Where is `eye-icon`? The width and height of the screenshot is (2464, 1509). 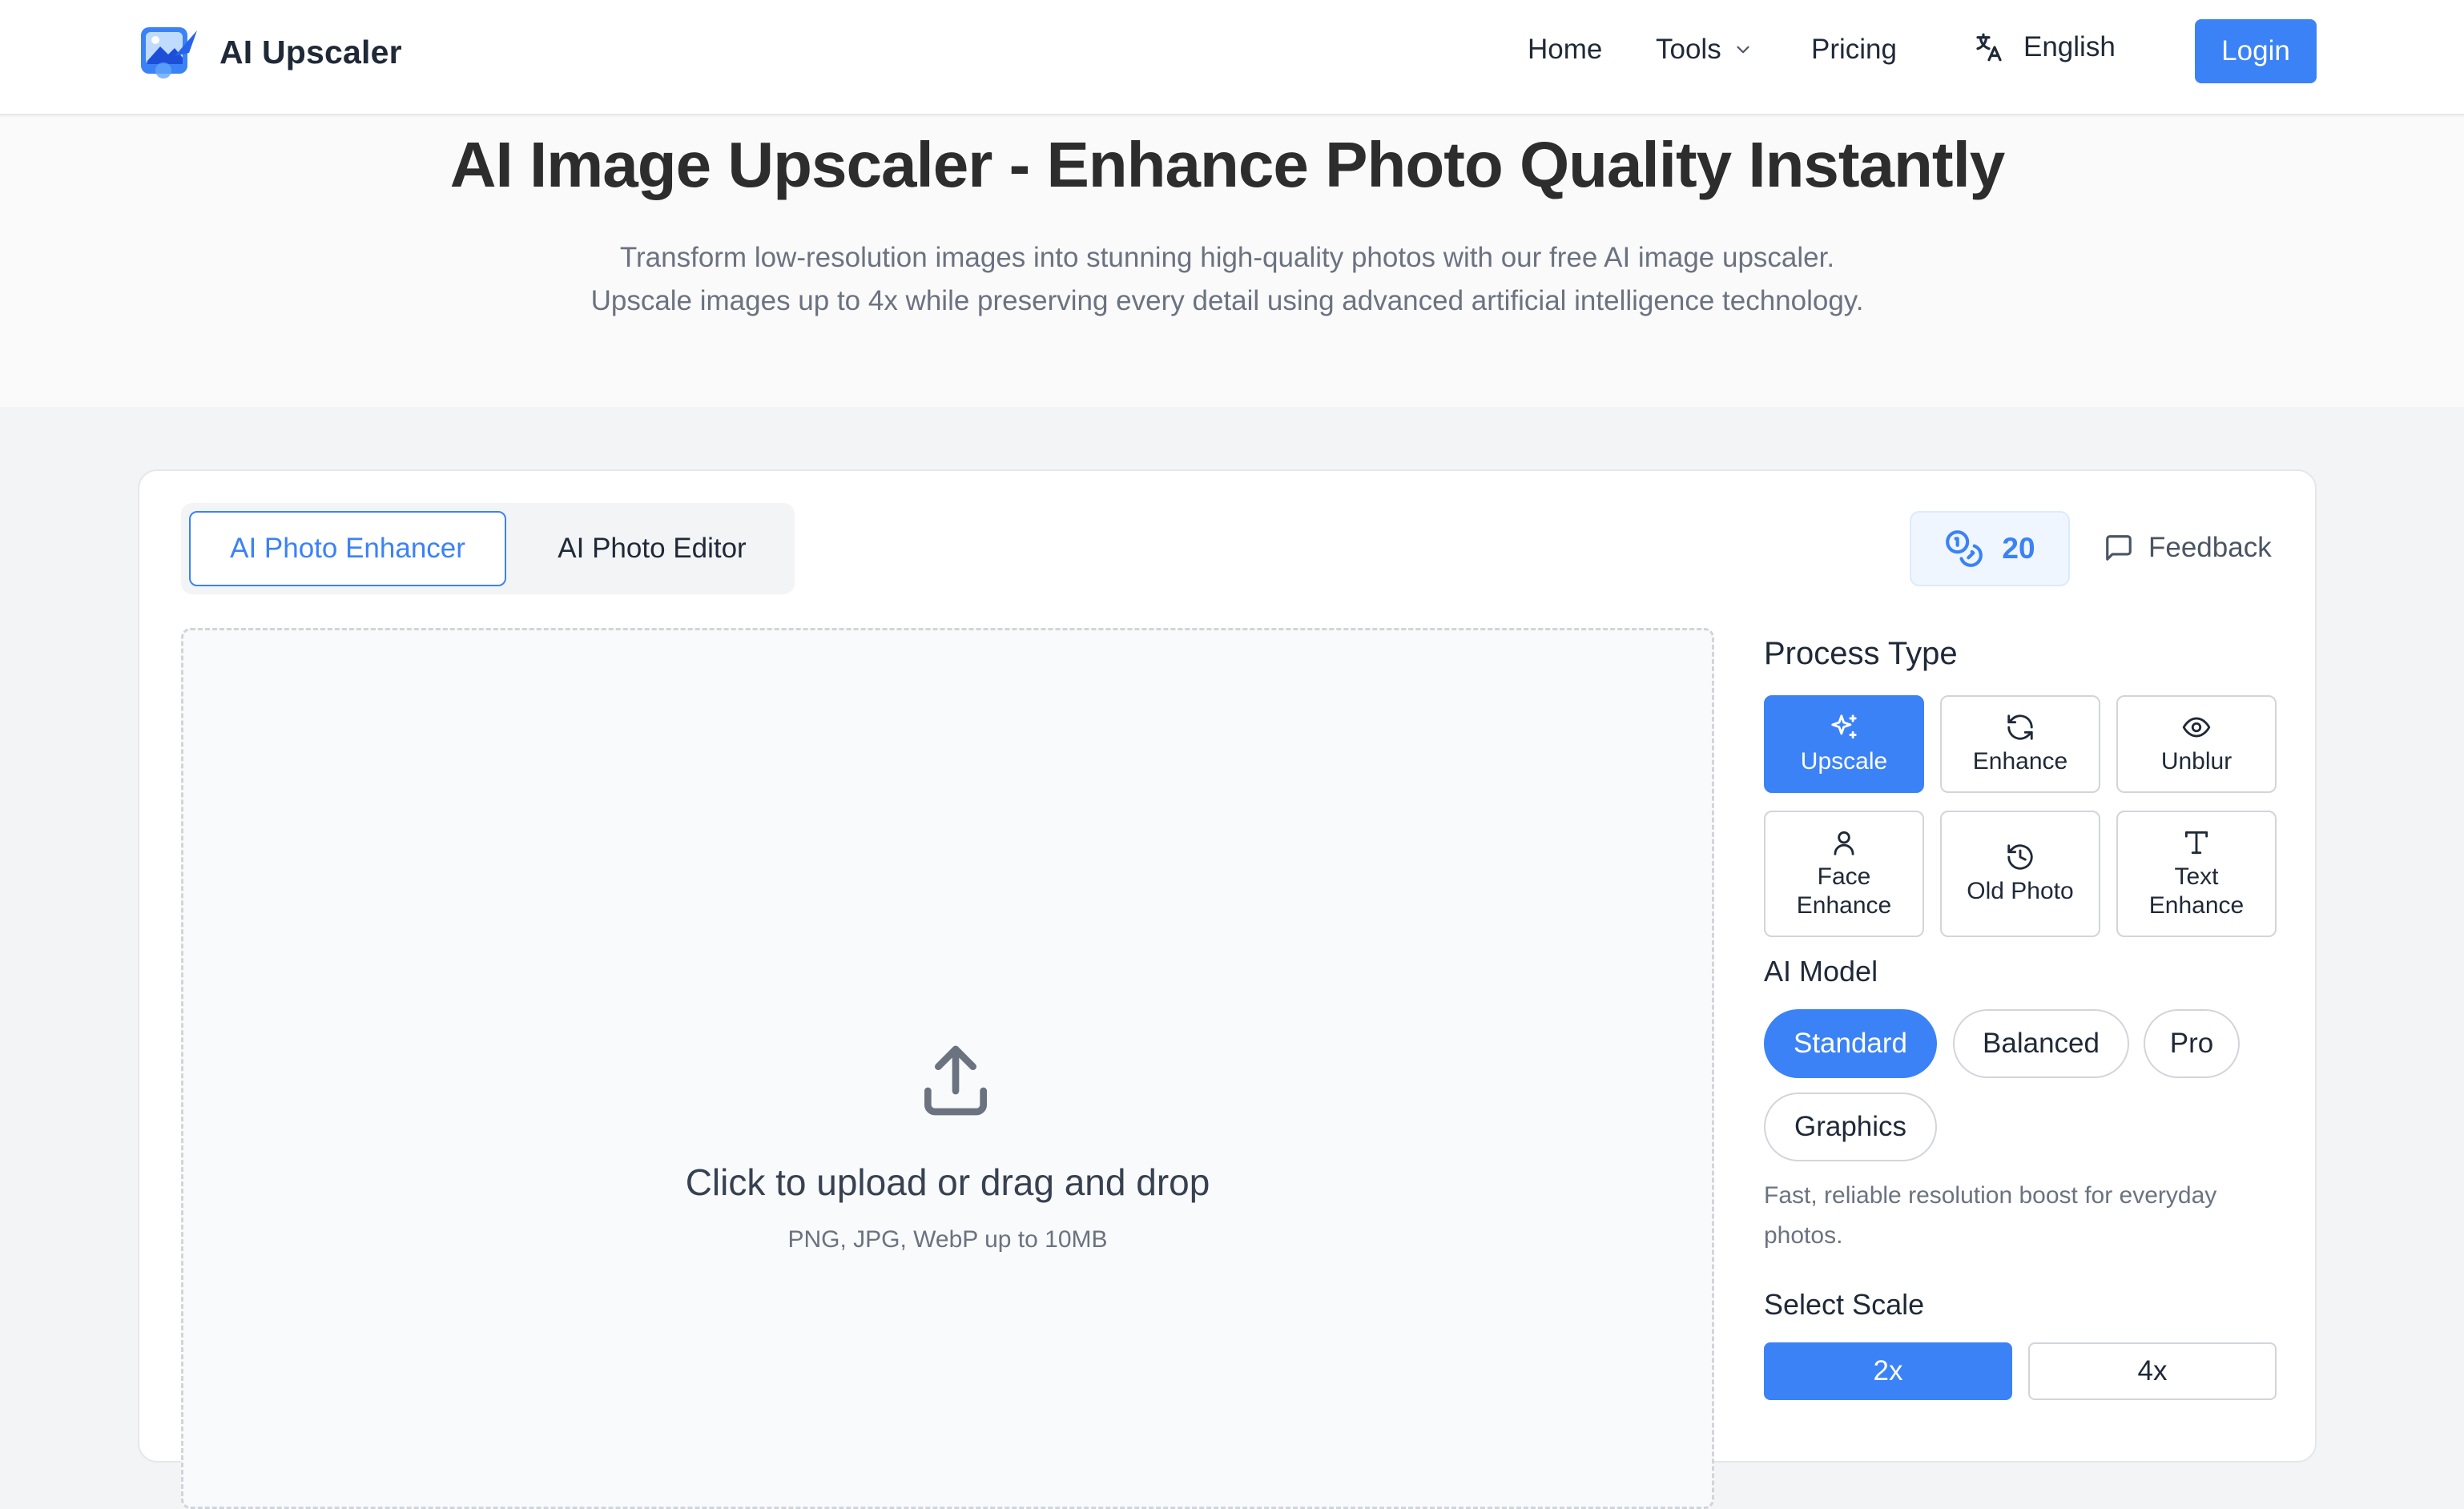
eye-icon is located at coordinates (2196, 727).